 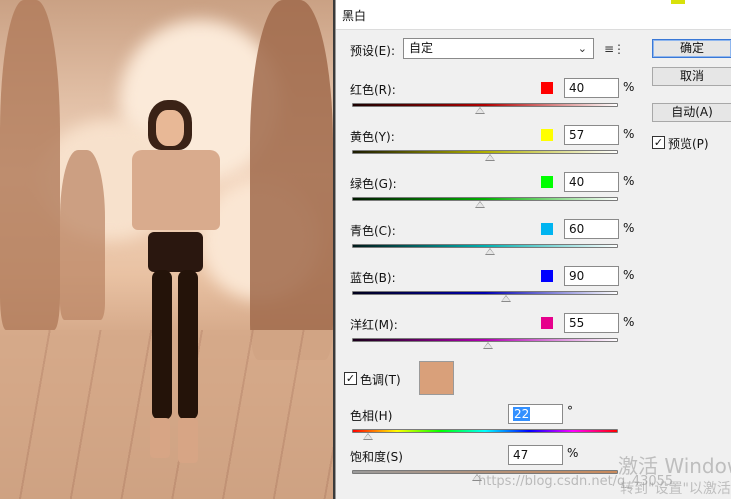 What do you see at coordinates (436, 378) in the screenshot?
I see `tint-color-swatch` at bounding box center [436, 378].